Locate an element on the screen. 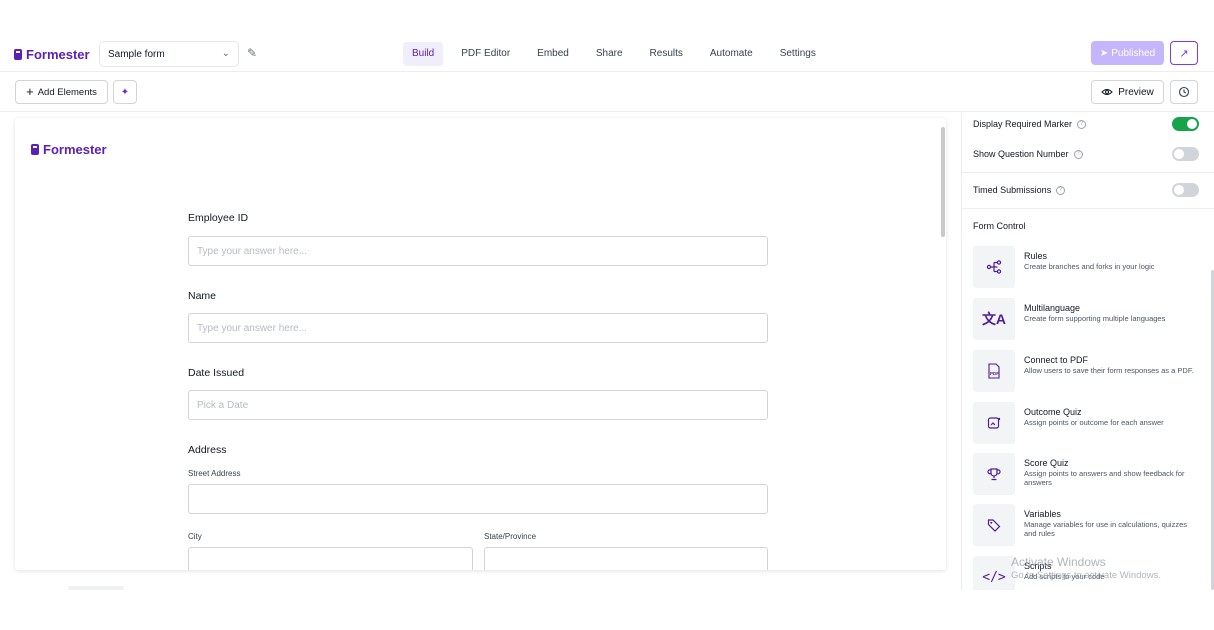  form-selector: Sample form ⌄ is located at coordinates (169, 54).